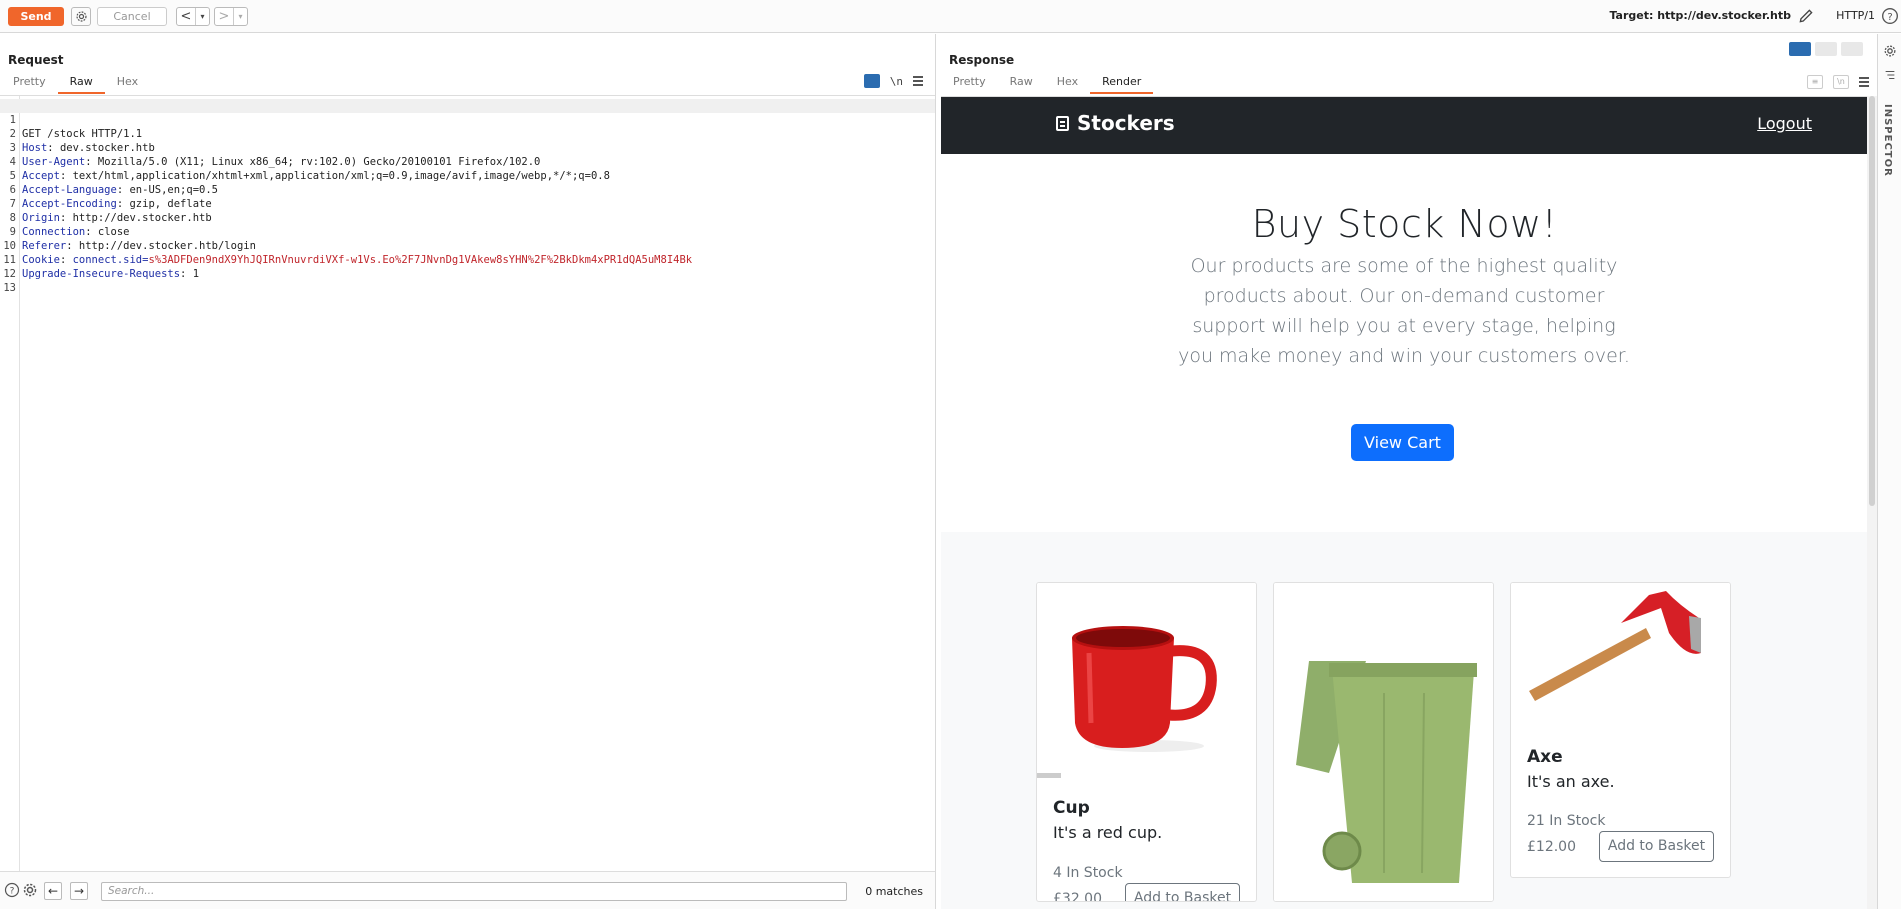  Describe the element at coordinates (1620, 653) in the screenshot. I see `product-image-axe` at that location.